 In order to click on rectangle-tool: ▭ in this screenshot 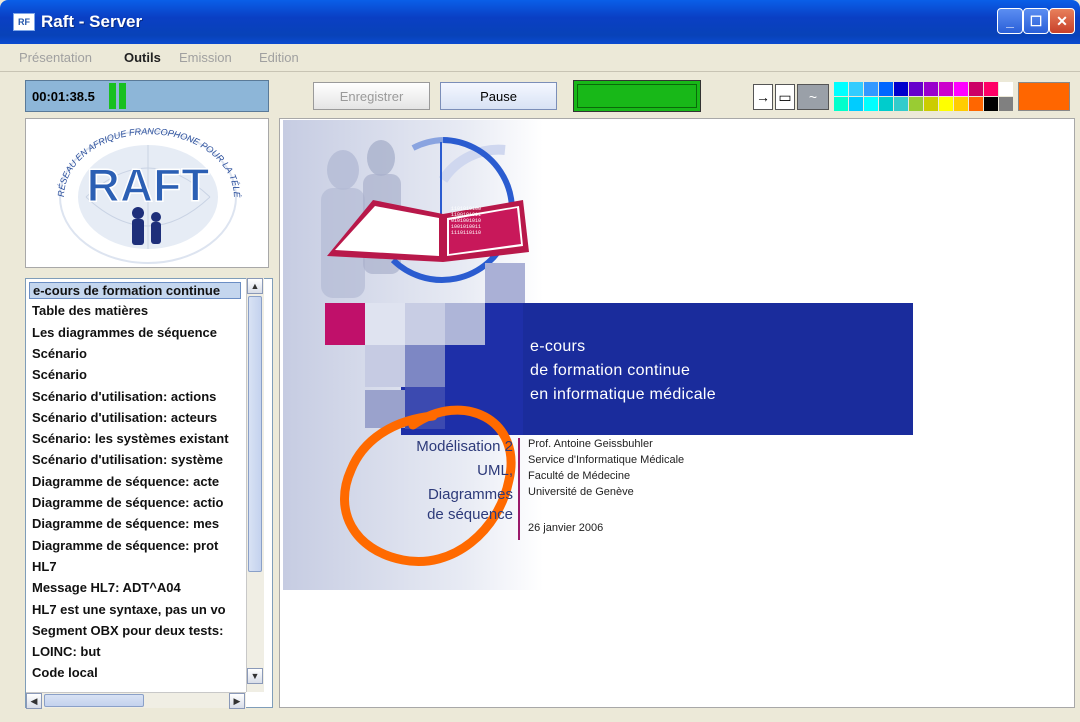, I will do `click(785, 97)`.